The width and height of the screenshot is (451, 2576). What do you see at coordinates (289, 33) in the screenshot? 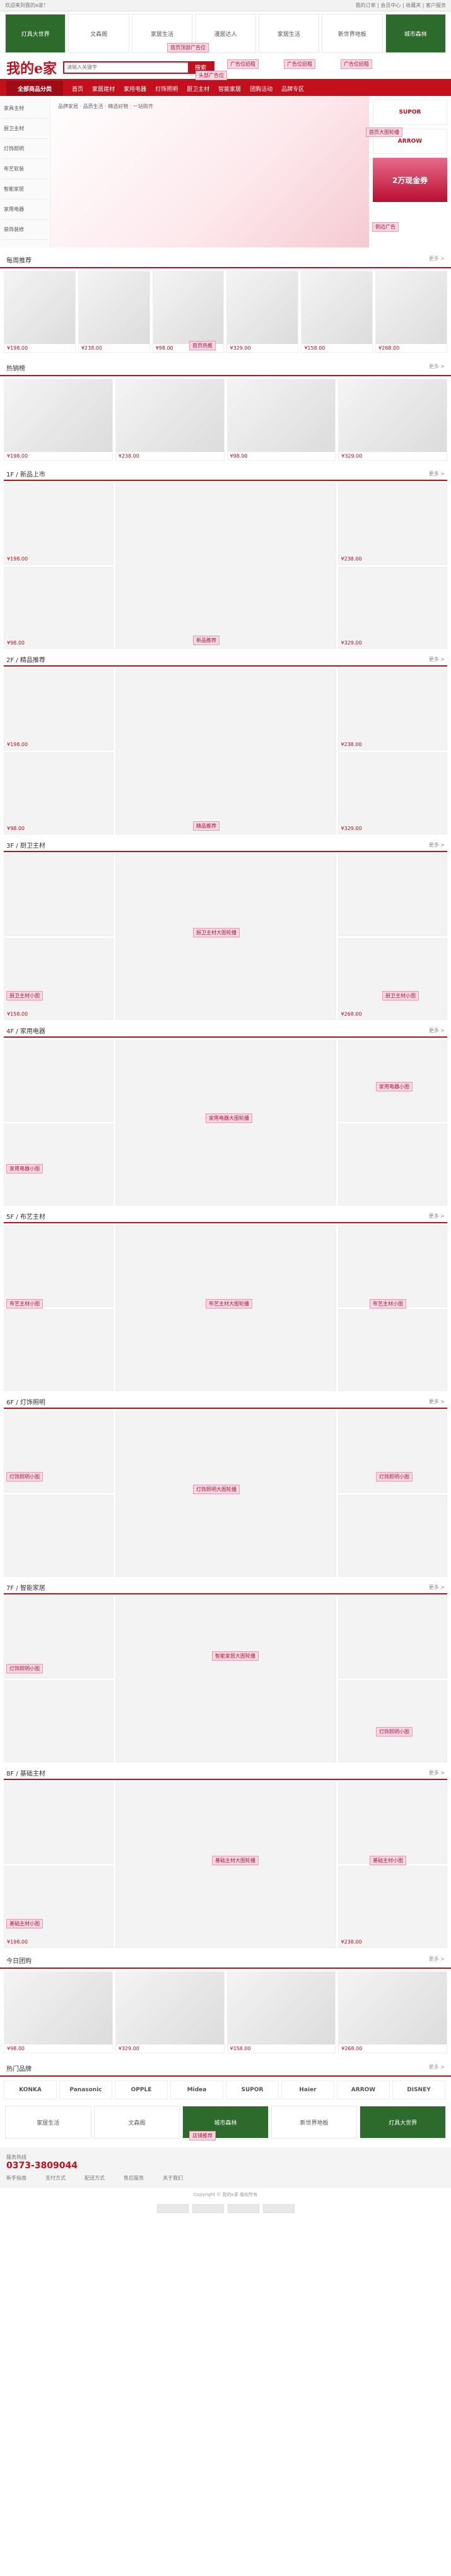
I see `banner-5: 家居生活` at bounding box center [289, 33].